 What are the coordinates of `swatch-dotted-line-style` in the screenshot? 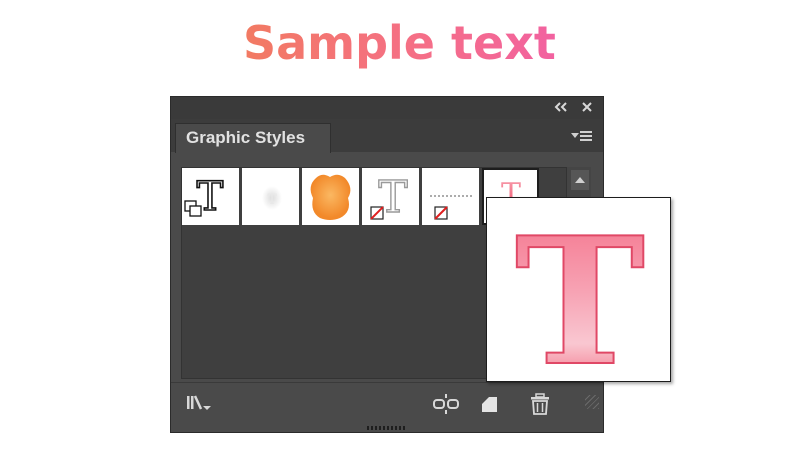 It's located at (450, 196).